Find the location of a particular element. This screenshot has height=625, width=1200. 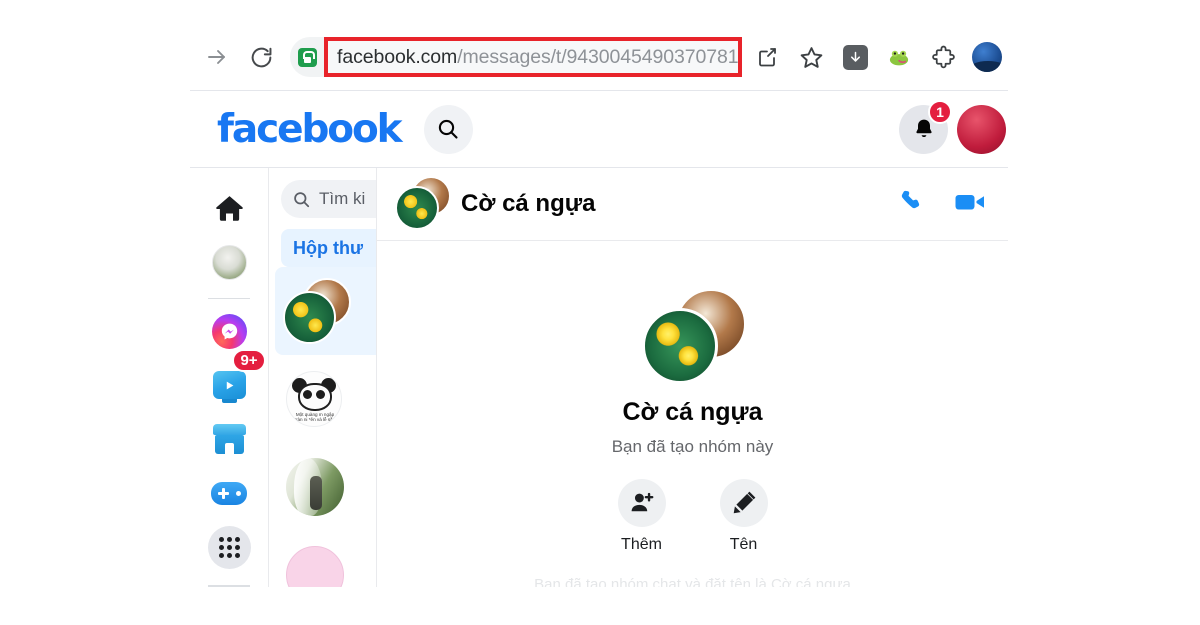

phone-call-icon is located at coordinates (913, 204).